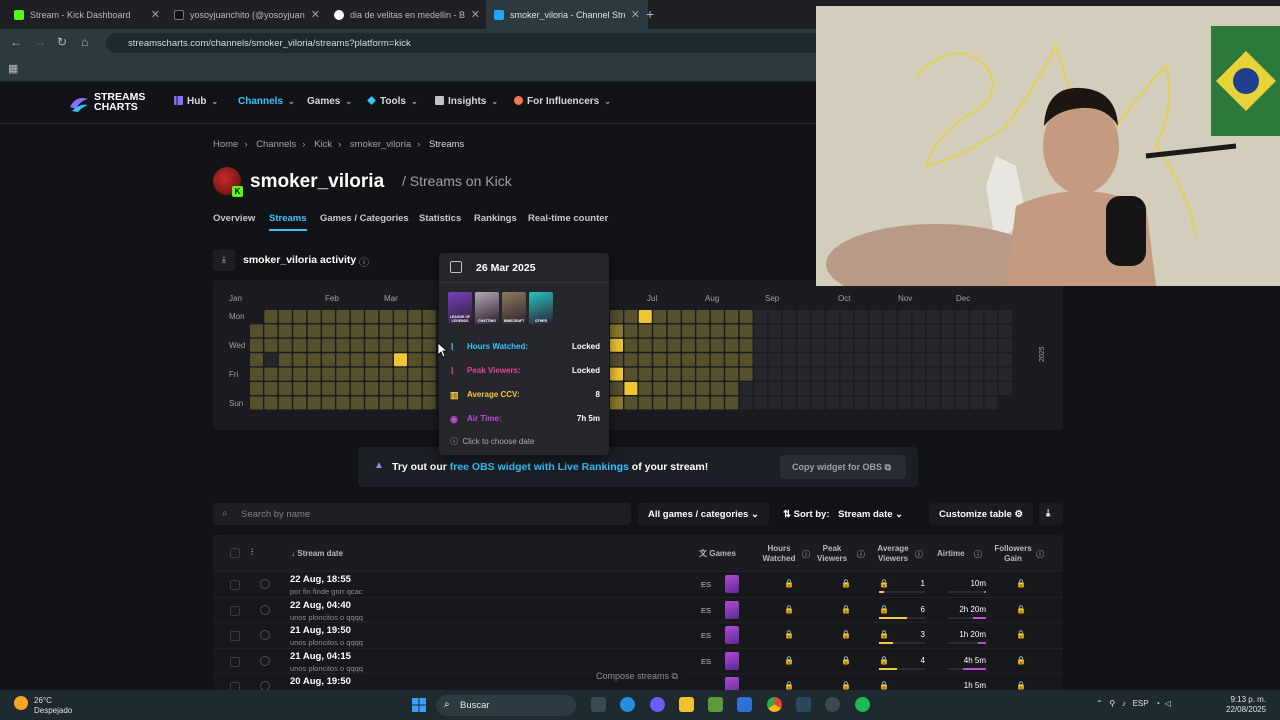 The image size is (1280, 720). I want to click on back-icon: ←, so click(16, 42).